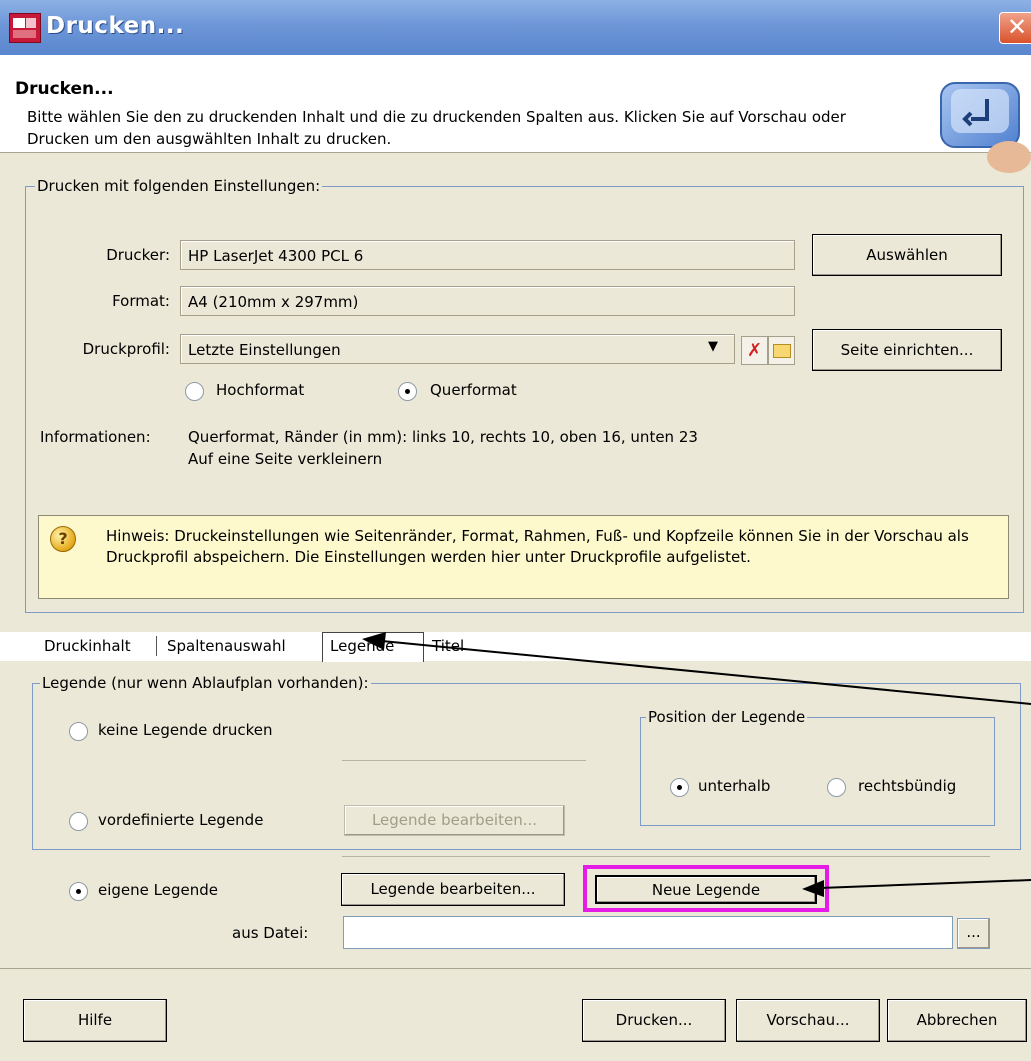 This screenshot has width=1031, height=1061. What do you see at coordinates (957, 1020) in the screenshot?
I see `cancel-button: Abbrechen` at bounding box center [957, 1020].